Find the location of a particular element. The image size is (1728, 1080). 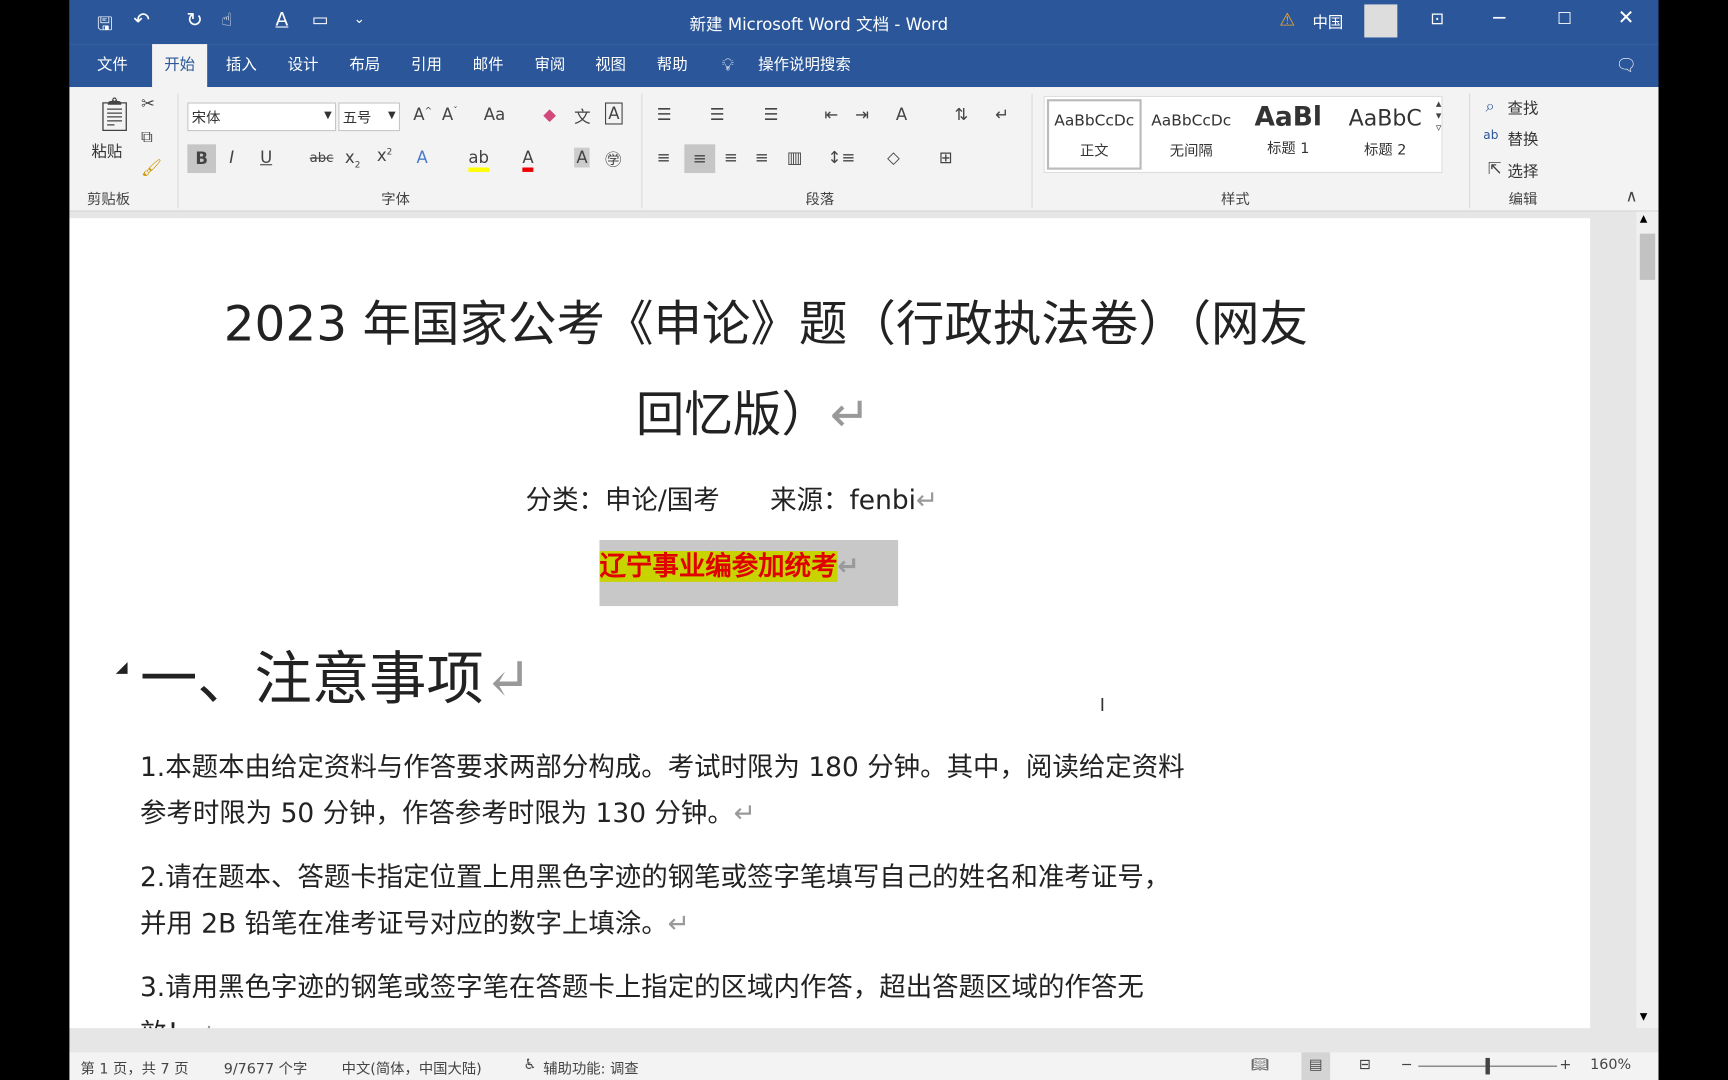

shading-icon: ◇ is located at coordinates (893, 158).